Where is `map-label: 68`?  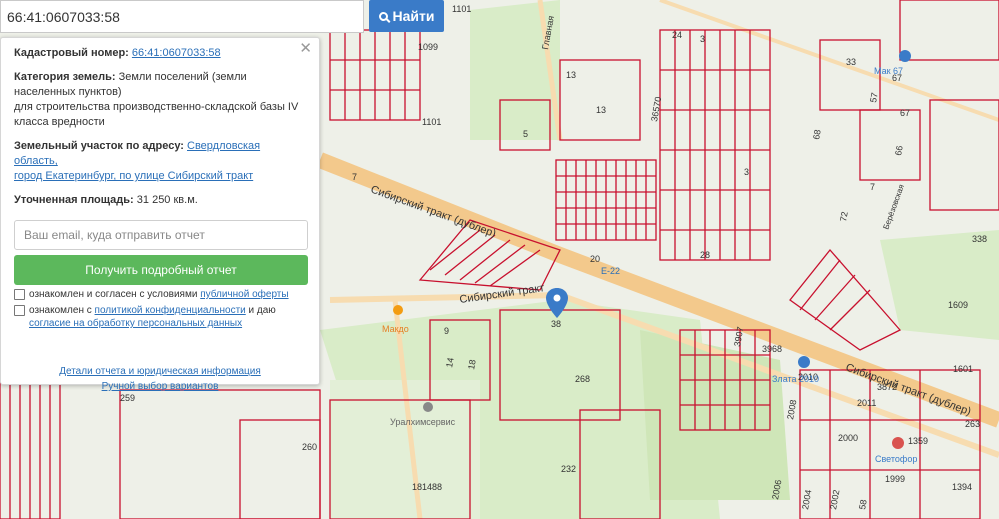 map-label: 68 is located at coordinates (817, 135).